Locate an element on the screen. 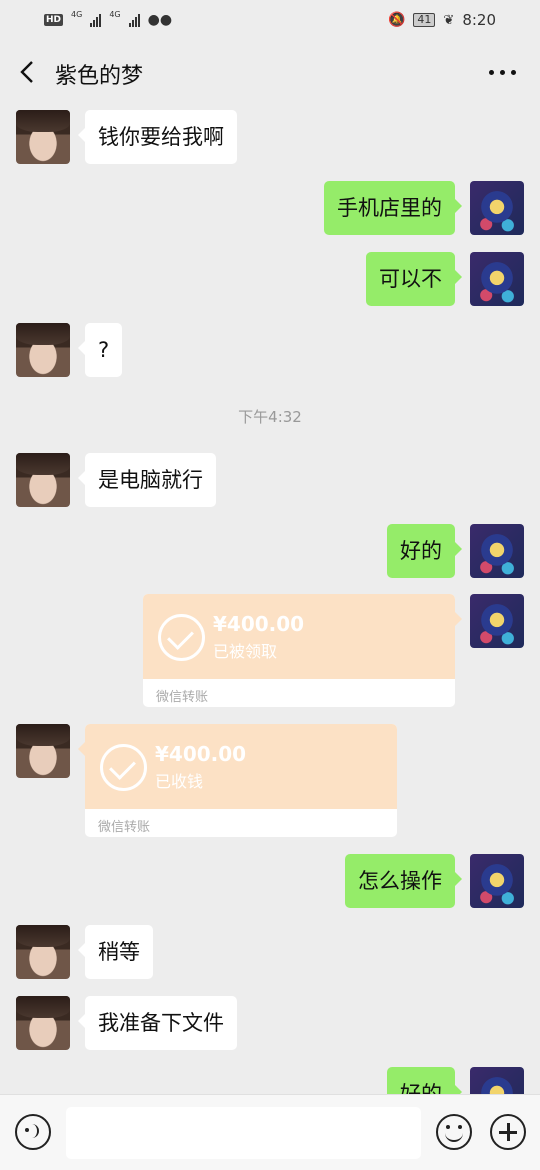 The width and height of the screenshot is (540, 1170). transfer-card-incoming: ¥400.00 已收钱 微信转账 is located at coordinates (241, 780).